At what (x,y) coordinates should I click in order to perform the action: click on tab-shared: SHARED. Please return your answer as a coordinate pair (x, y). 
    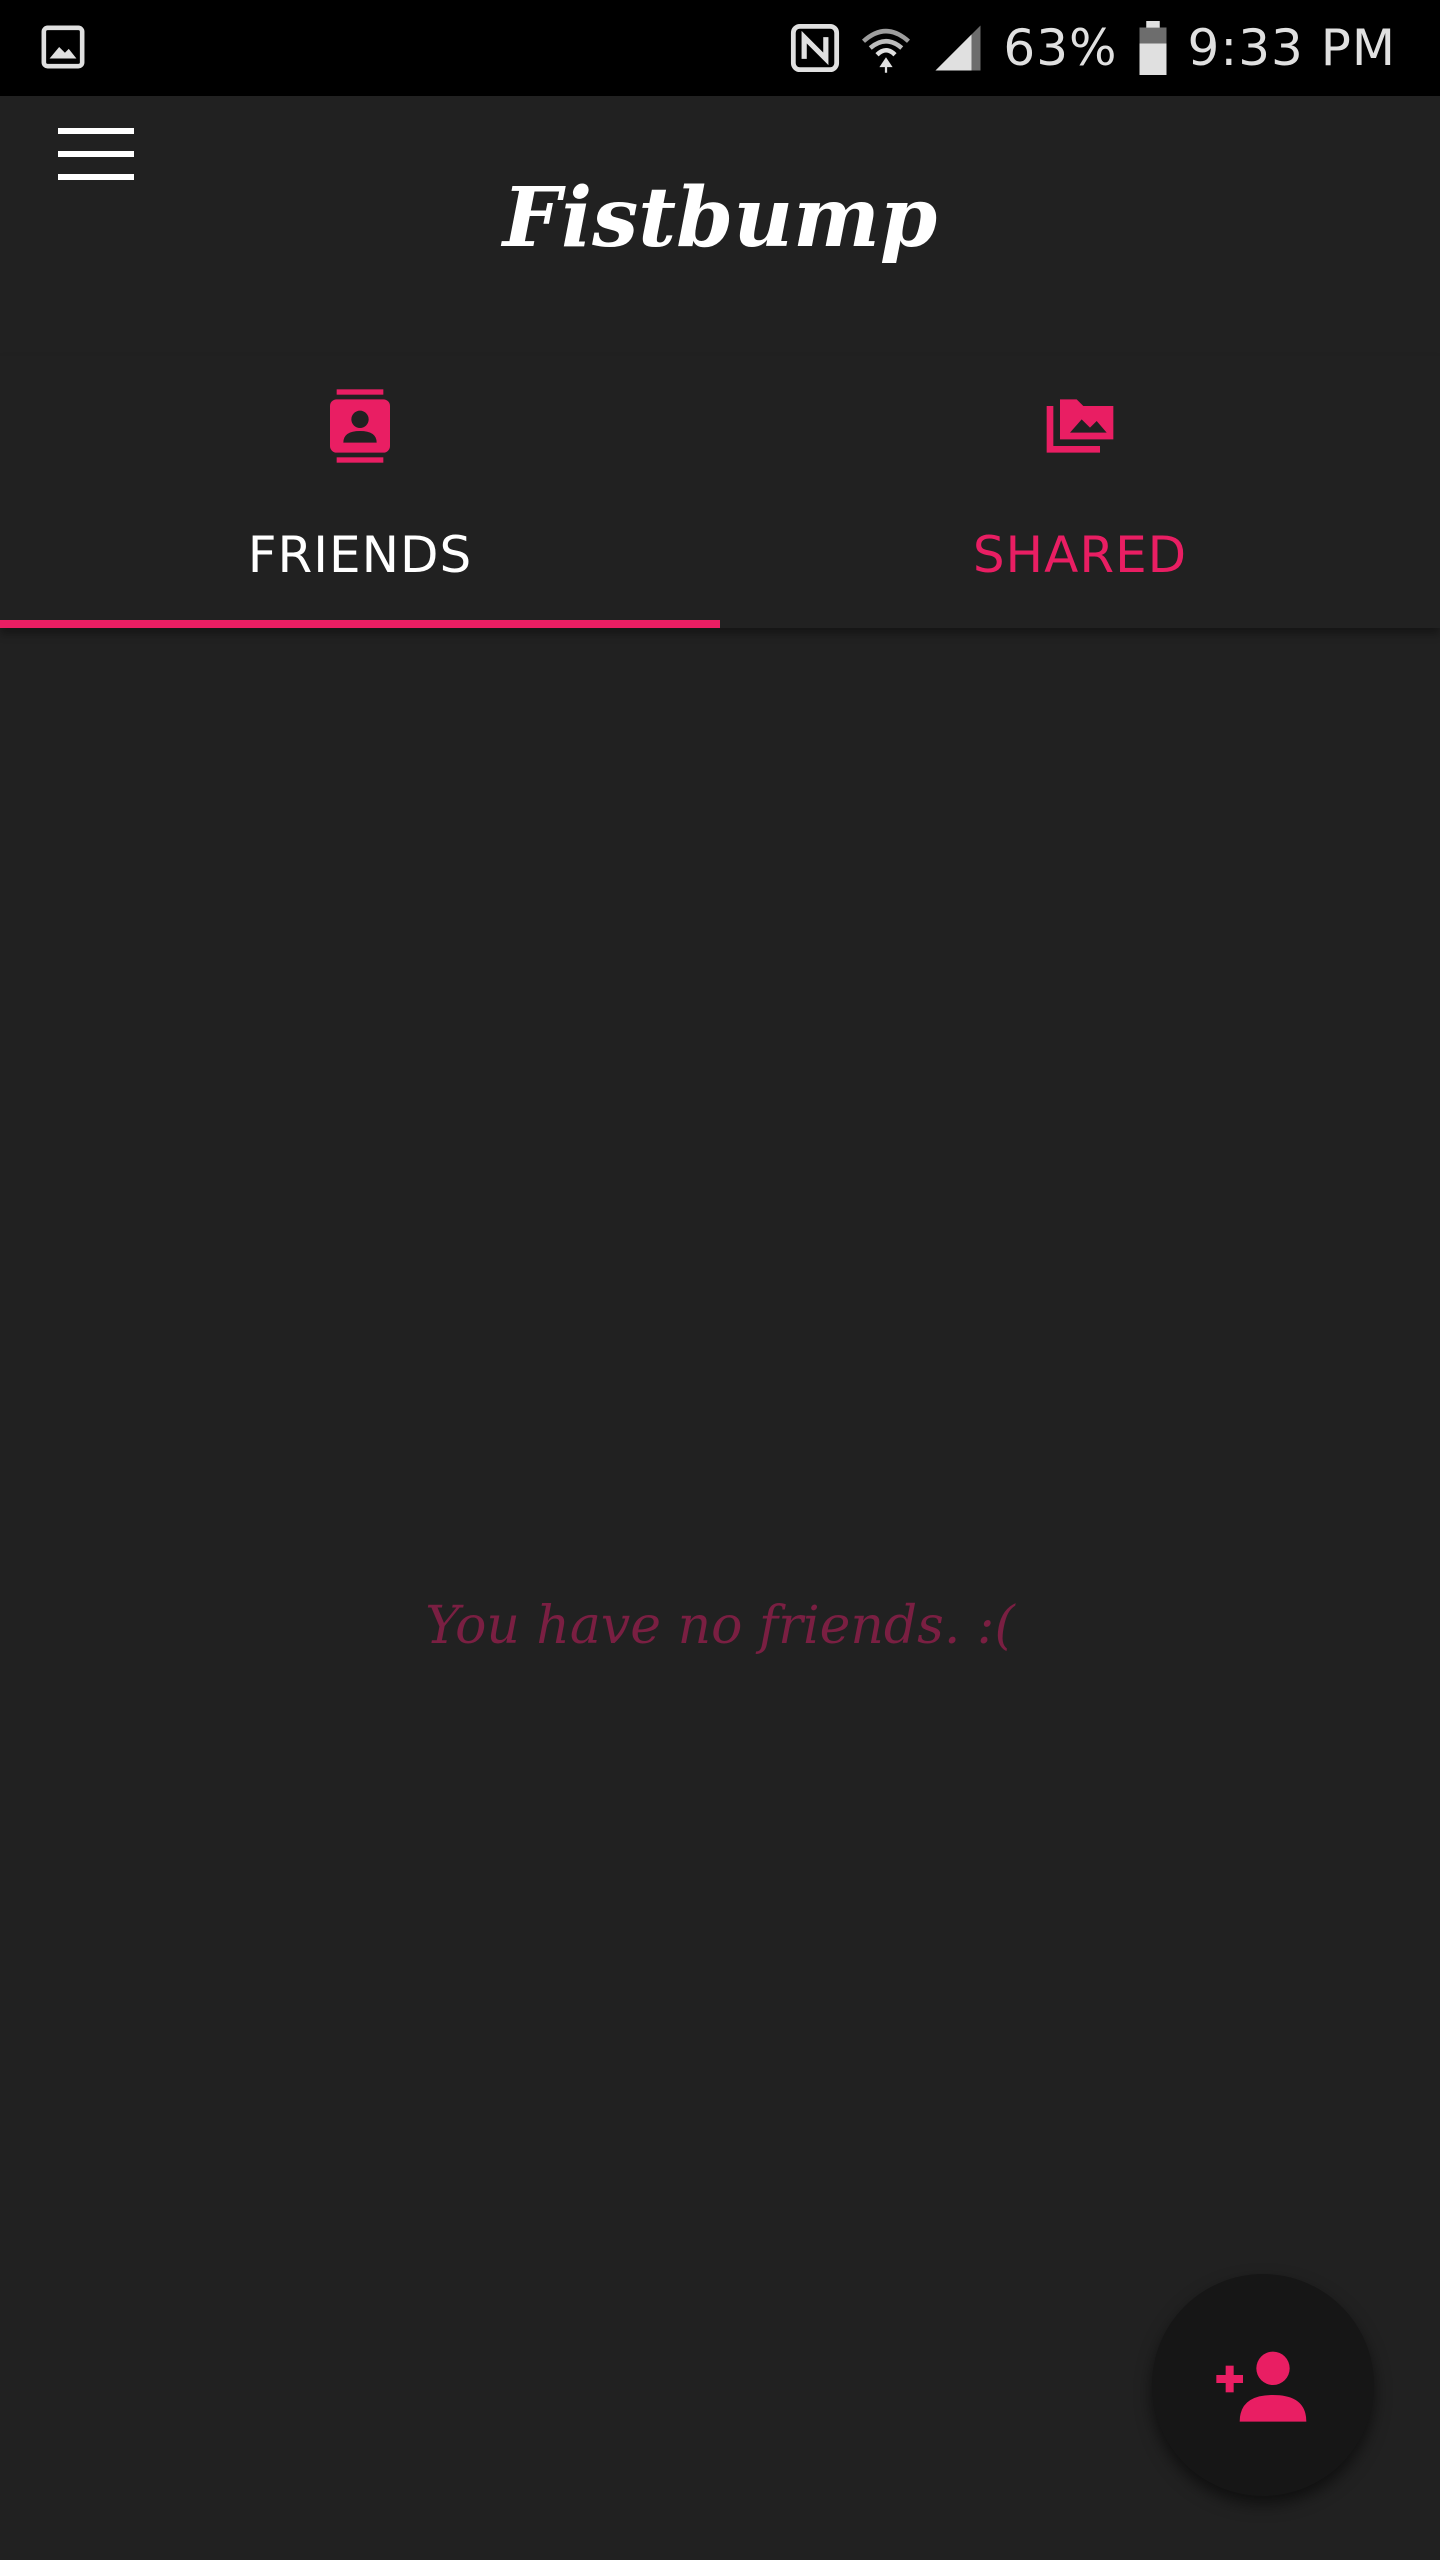
    Looking at the image, I should click on (1080, 492).